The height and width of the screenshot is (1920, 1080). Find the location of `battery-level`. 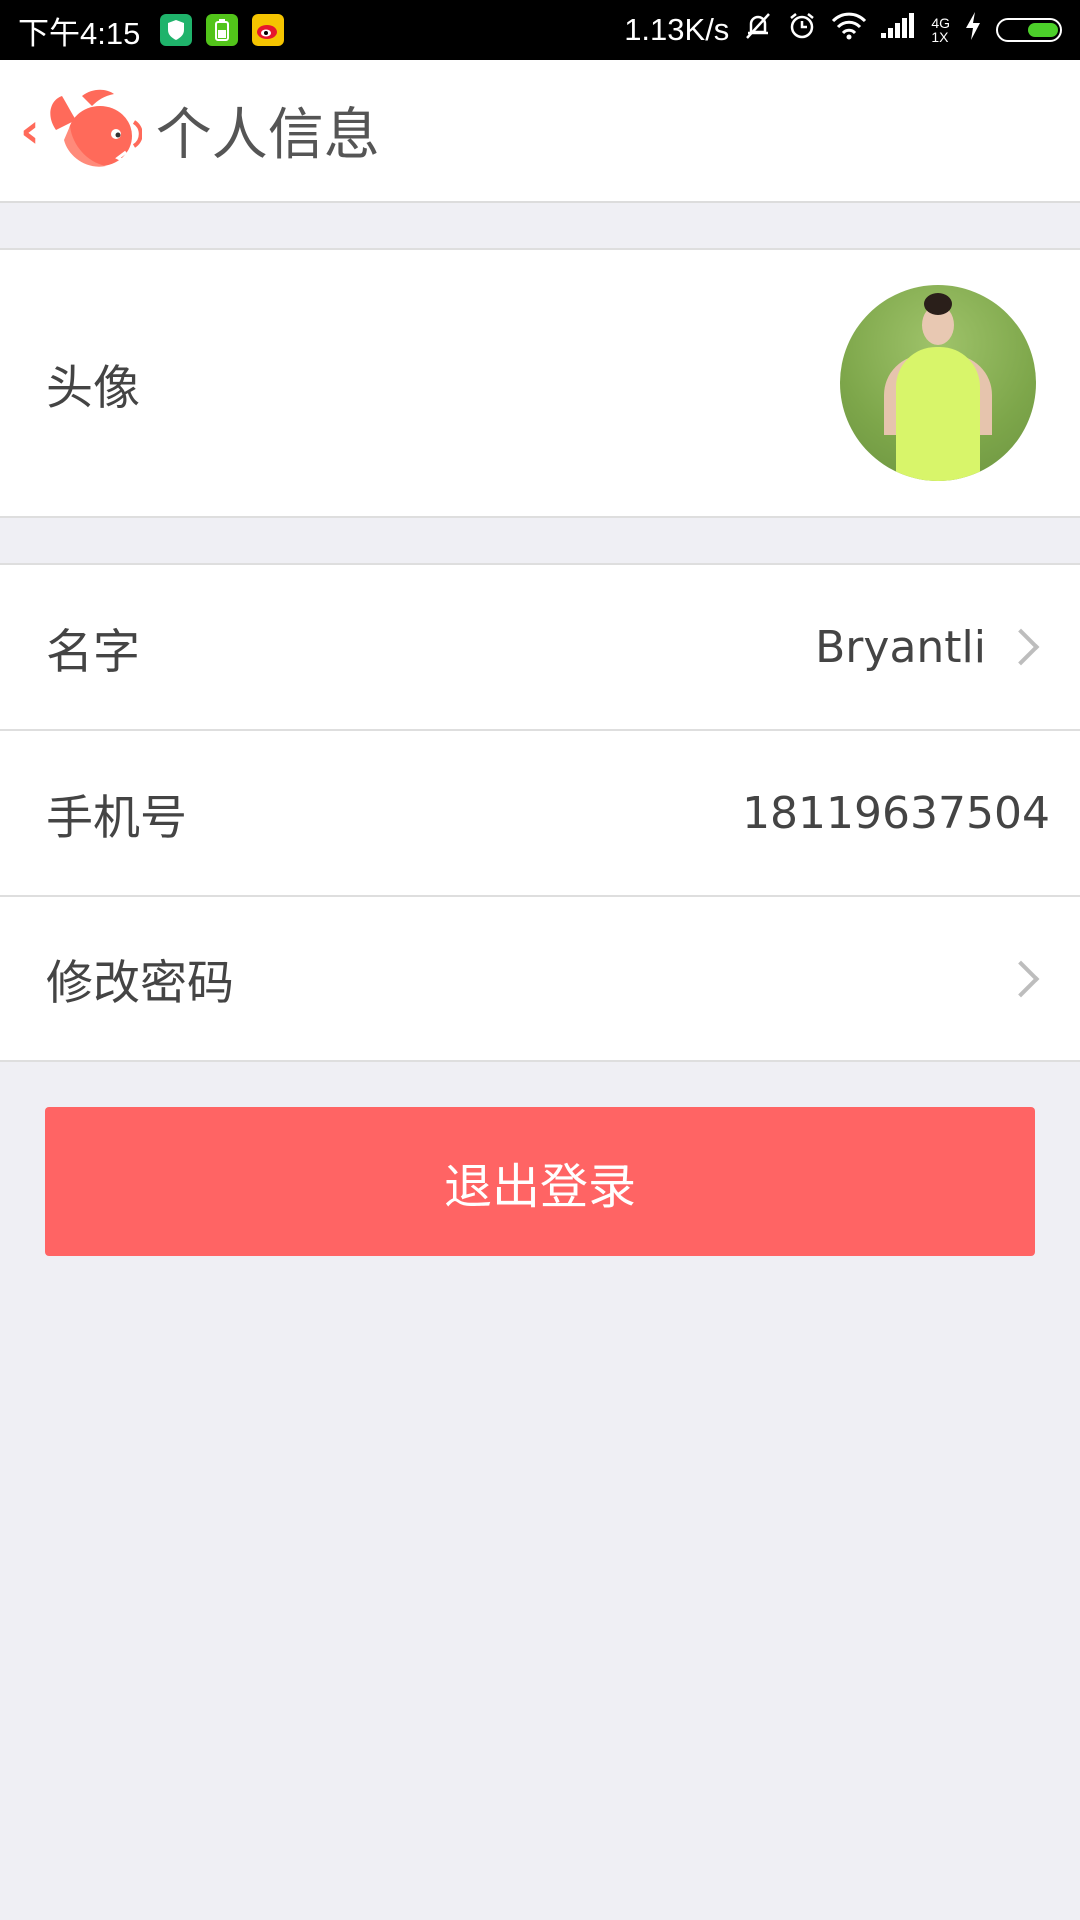

battery-level is located at coordinates (1043, 30).